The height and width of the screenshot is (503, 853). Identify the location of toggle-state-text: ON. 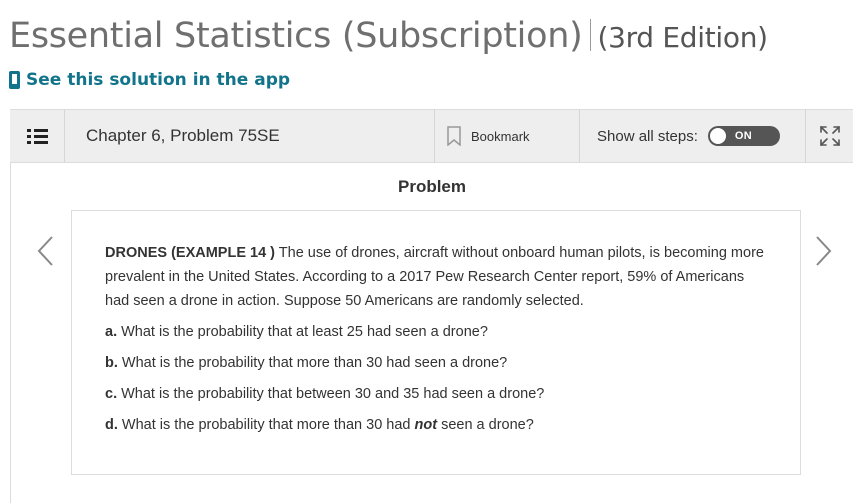
(743, 136).